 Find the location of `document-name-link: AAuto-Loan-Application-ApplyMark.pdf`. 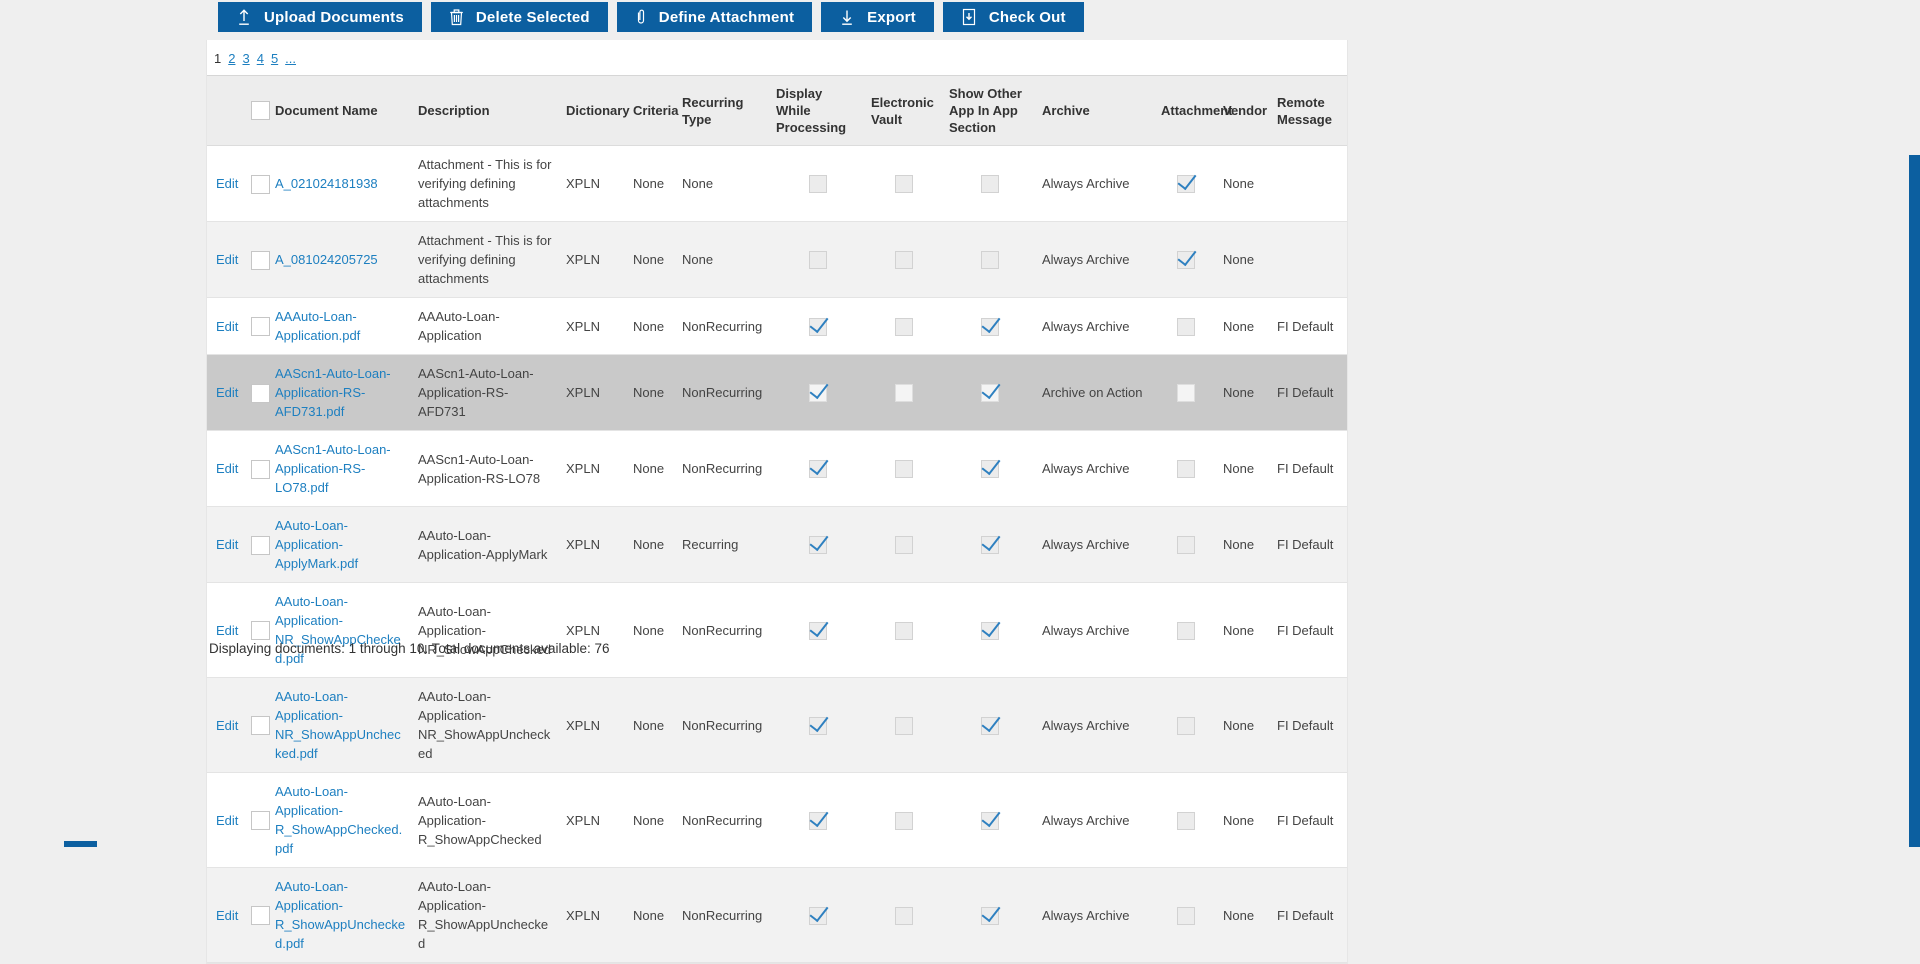

document-name-link: AAuto-Loan-Application-ApplyMark.pdf is located at coordinates (316, 544).